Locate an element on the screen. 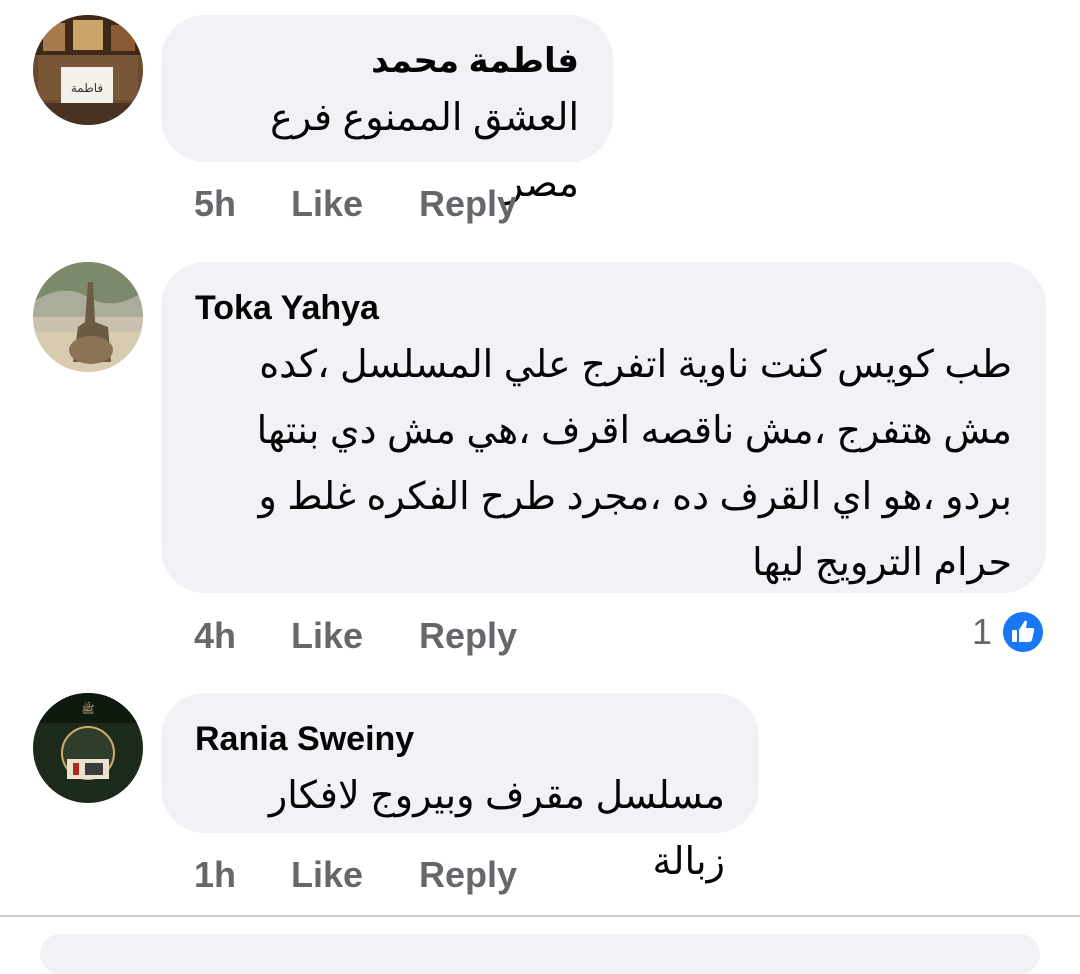 The image size is (1080, 974). comment-time: 5h is located at coordinates (215, 204).